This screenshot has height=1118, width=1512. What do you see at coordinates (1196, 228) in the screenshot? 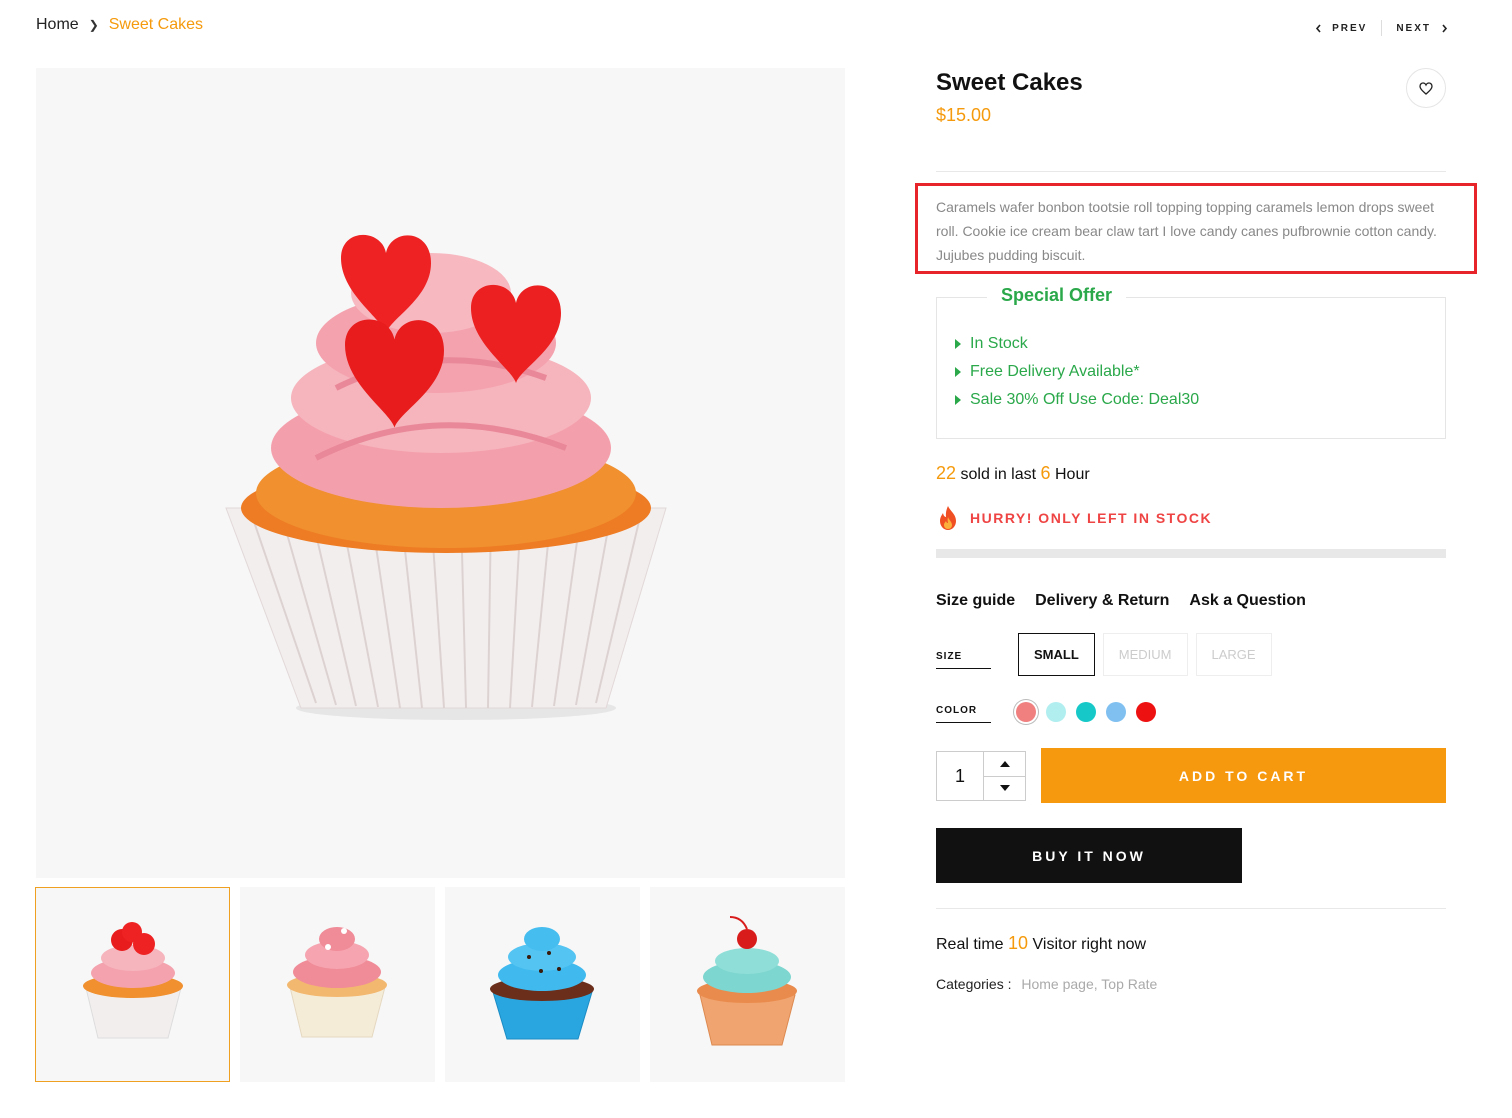
I see `highlight-box` at bounding box center [1196, 228].